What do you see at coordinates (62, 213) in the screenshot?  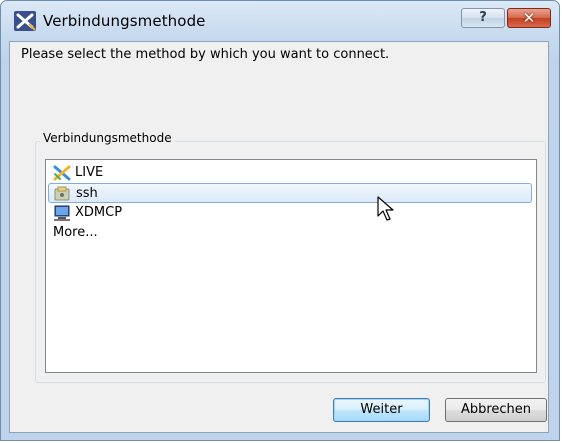 I see `monitor-icon` at bounding box center [62, 213].